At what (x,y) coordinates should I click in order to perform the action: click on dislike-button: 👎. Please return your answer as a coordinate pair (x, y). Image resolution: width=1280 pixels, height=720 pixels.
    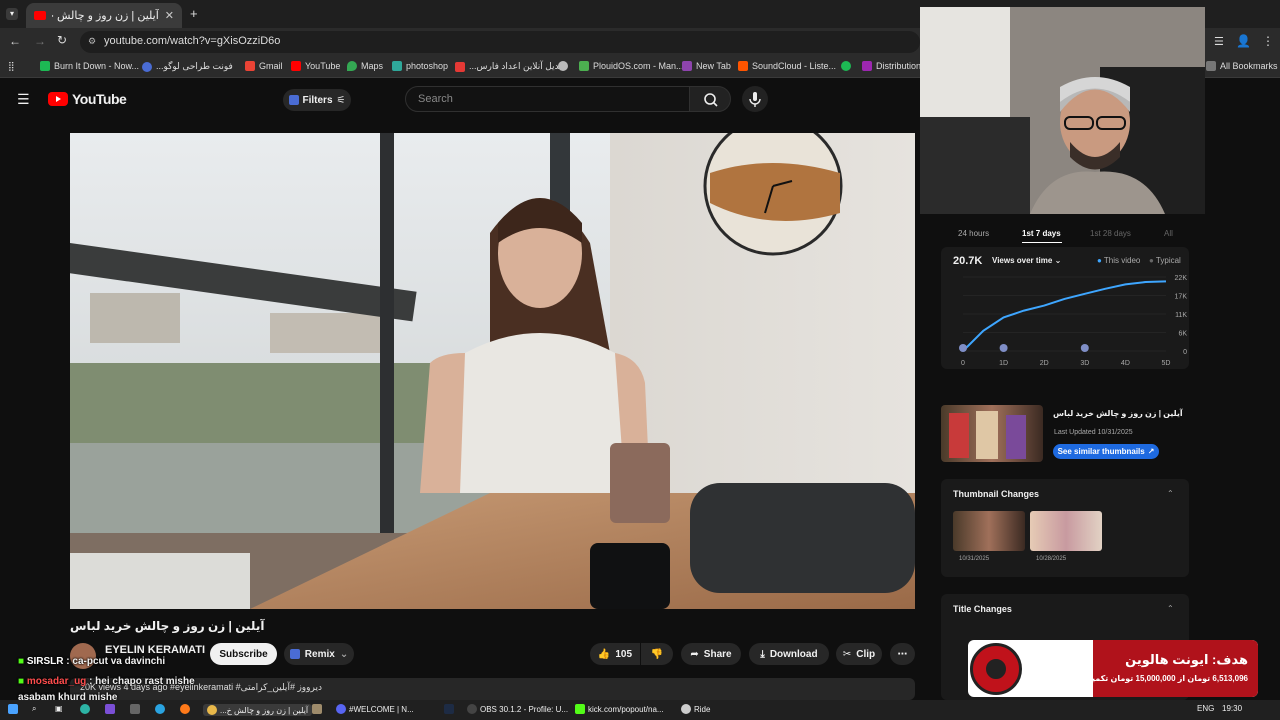
    Looking at the image, I should click on (657, 654).